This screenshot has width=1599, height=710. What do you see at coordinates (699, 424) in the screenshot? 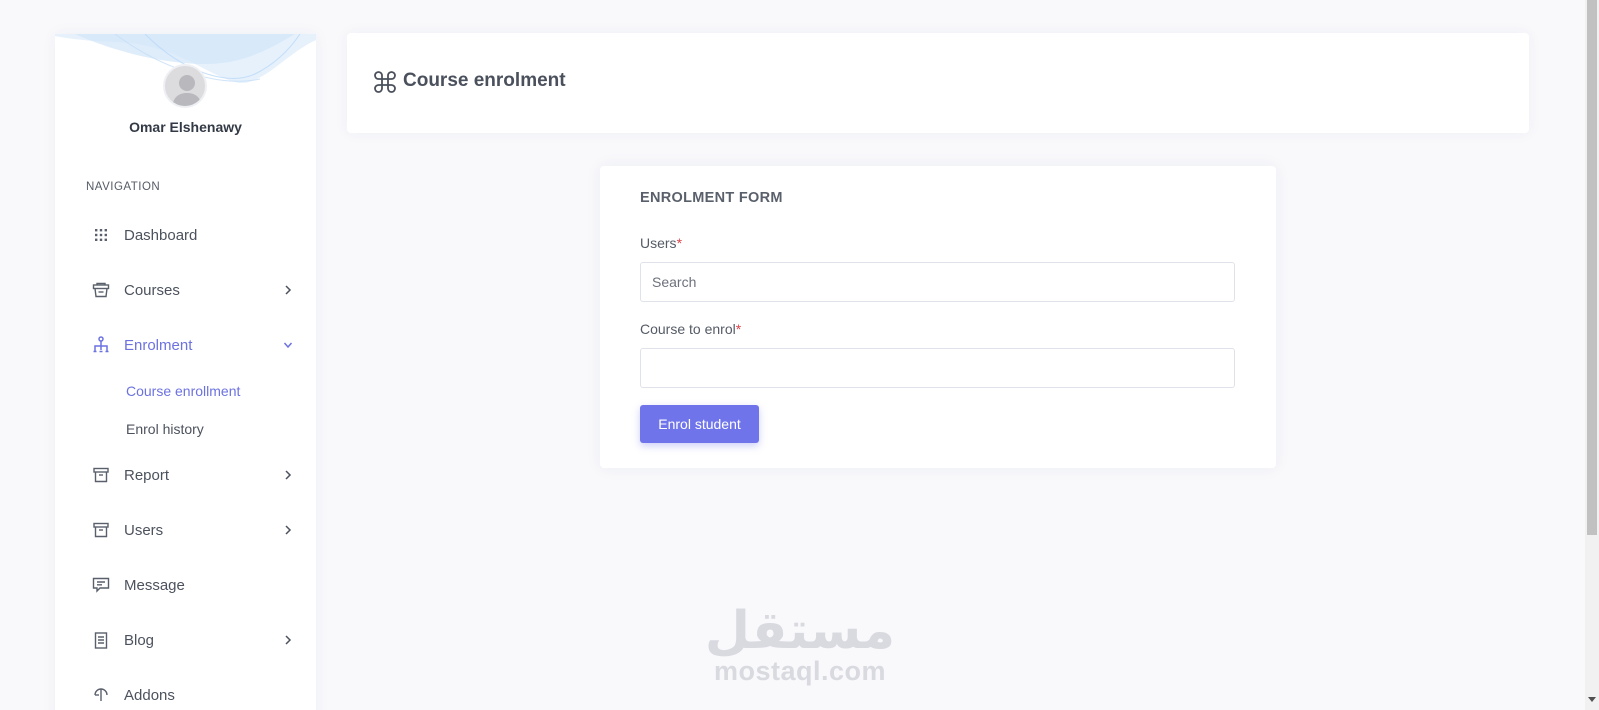
I see `enrol-student-button: Enrol student` at bounding box center [699, 424].